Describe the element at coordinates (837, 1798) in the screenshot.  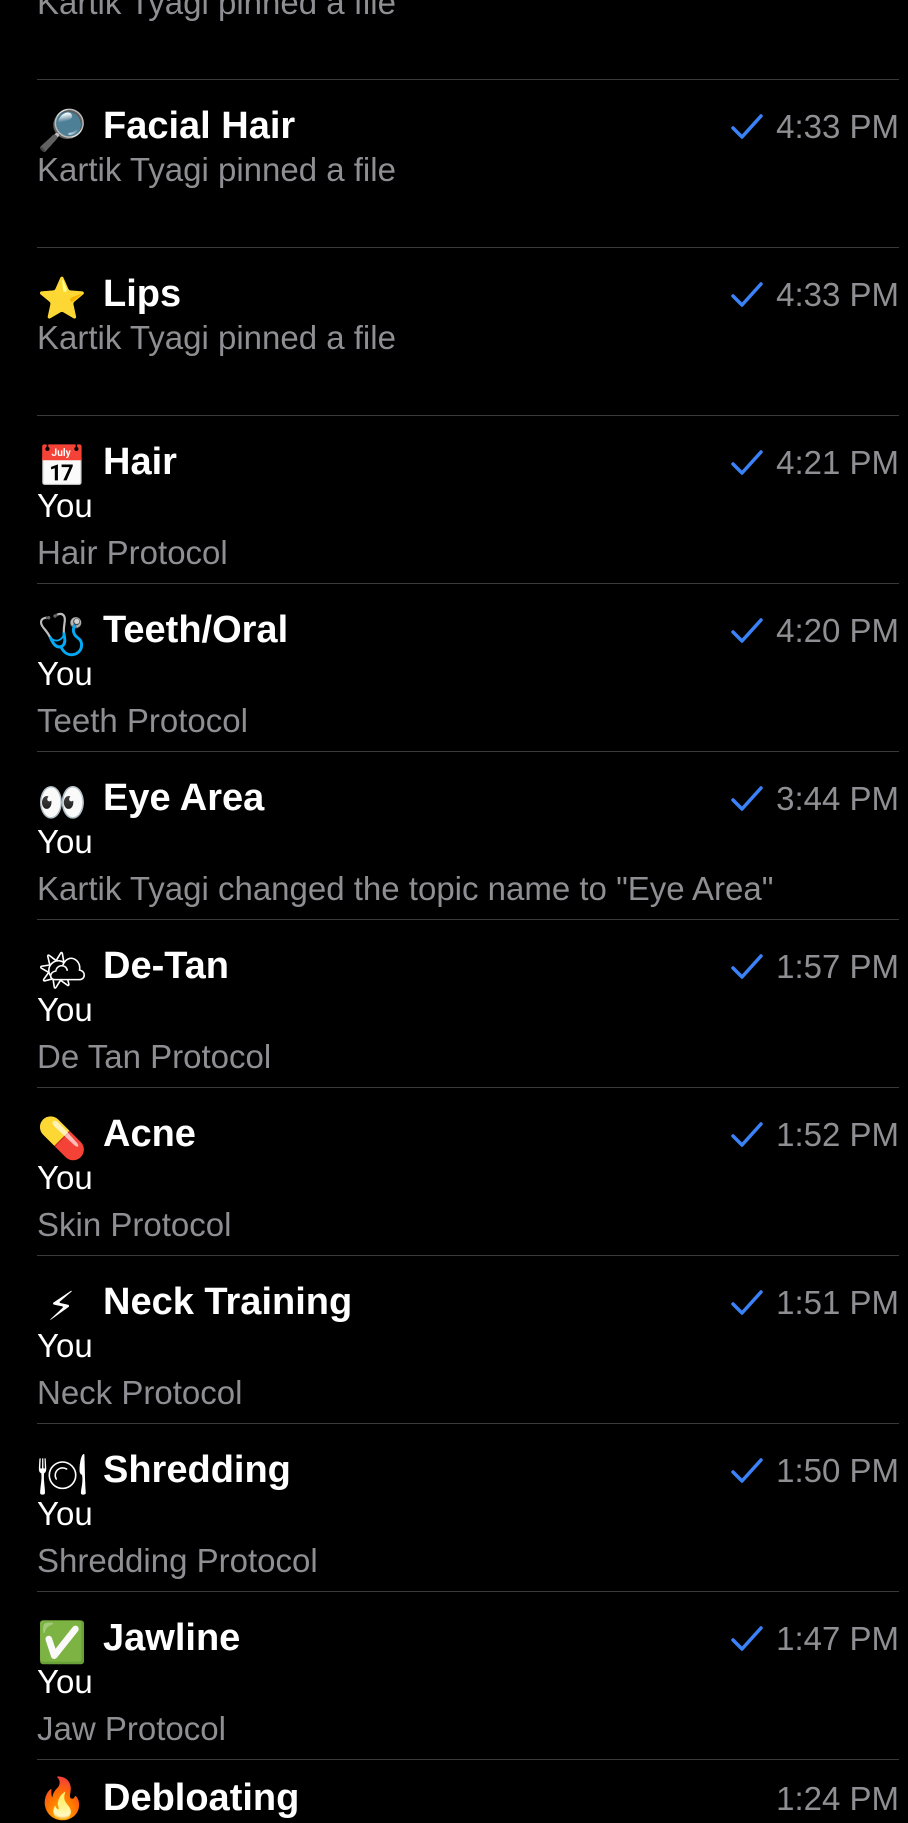
I see `chat-time-partial: 1:24 PM` at that location.